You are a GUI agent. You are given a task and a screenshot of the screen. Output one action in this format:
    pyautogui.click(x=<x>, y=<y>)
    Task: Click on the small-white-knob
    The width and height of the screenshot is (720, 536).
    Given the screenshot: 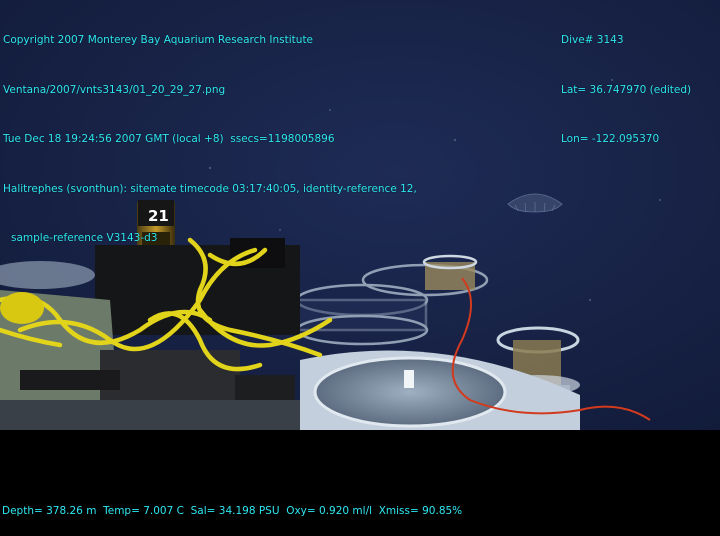 What is the action you would take?
    pyautogui.click(x=409, y=379)
    